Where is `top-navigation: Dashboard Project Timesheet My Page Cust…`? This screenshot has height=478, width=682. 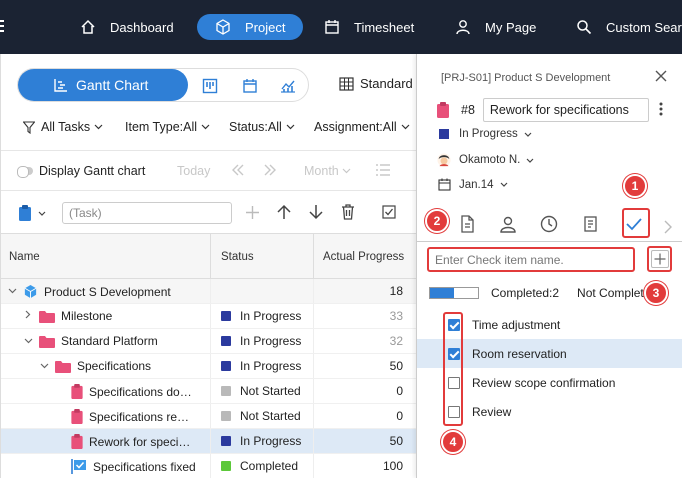 top-navigation: Dashboard Project Timesheet My Page Cust… is located at coordinates (341, 27).